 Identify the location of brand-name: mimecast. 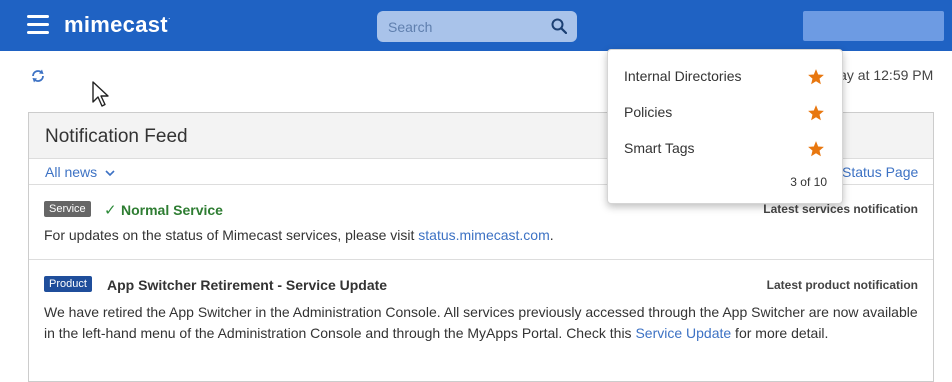
(116, 24).